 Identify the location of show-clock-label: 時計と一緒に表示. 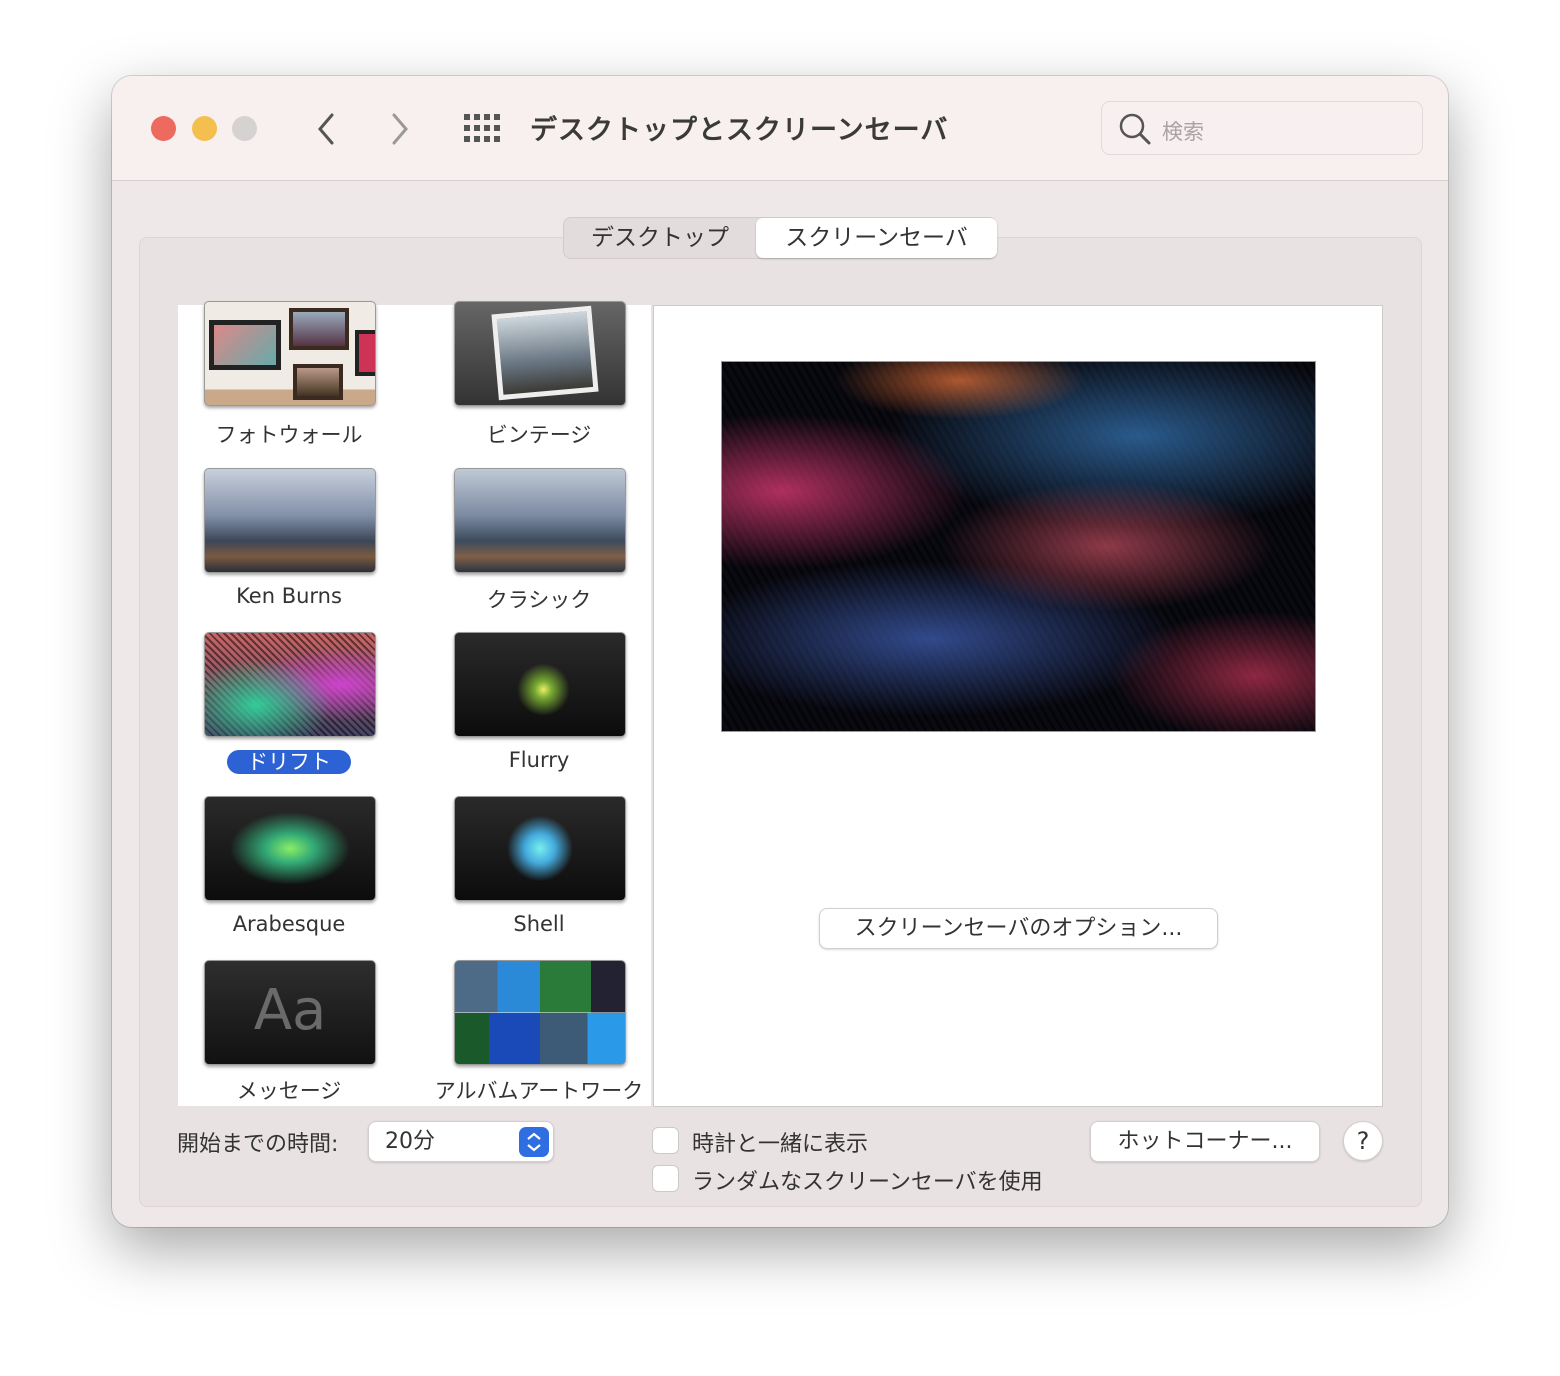
(780, 1142).